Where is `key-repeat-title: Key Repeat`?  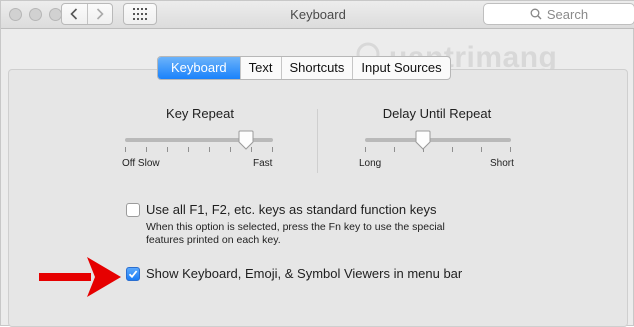
key-repeat-title: Key Repeat is located at coordinates (200, 113).